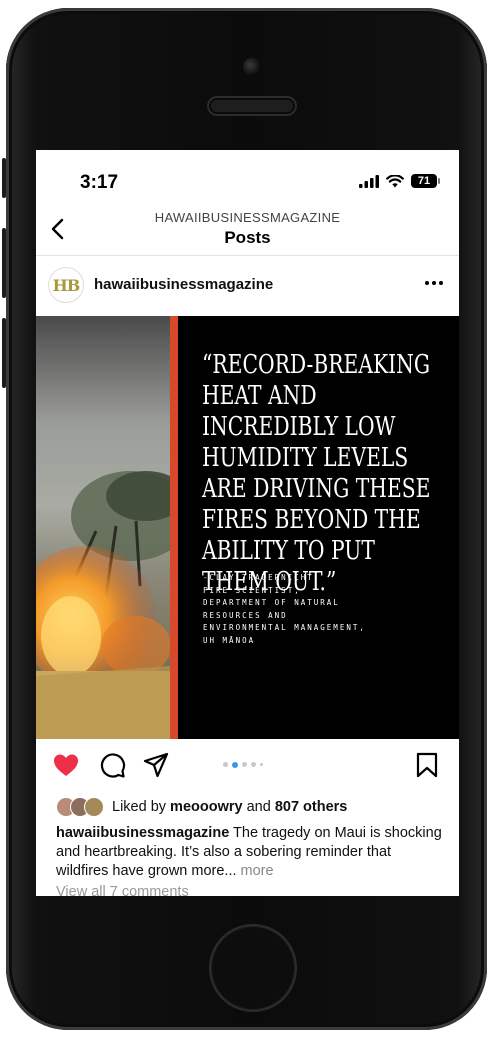 Image resolution: width=493 pixels, height=1037 pixels. What do you see at coordinates (4, 353) in the screenshot?
I see `side-button-left-low` at bounding box center [4, 353].